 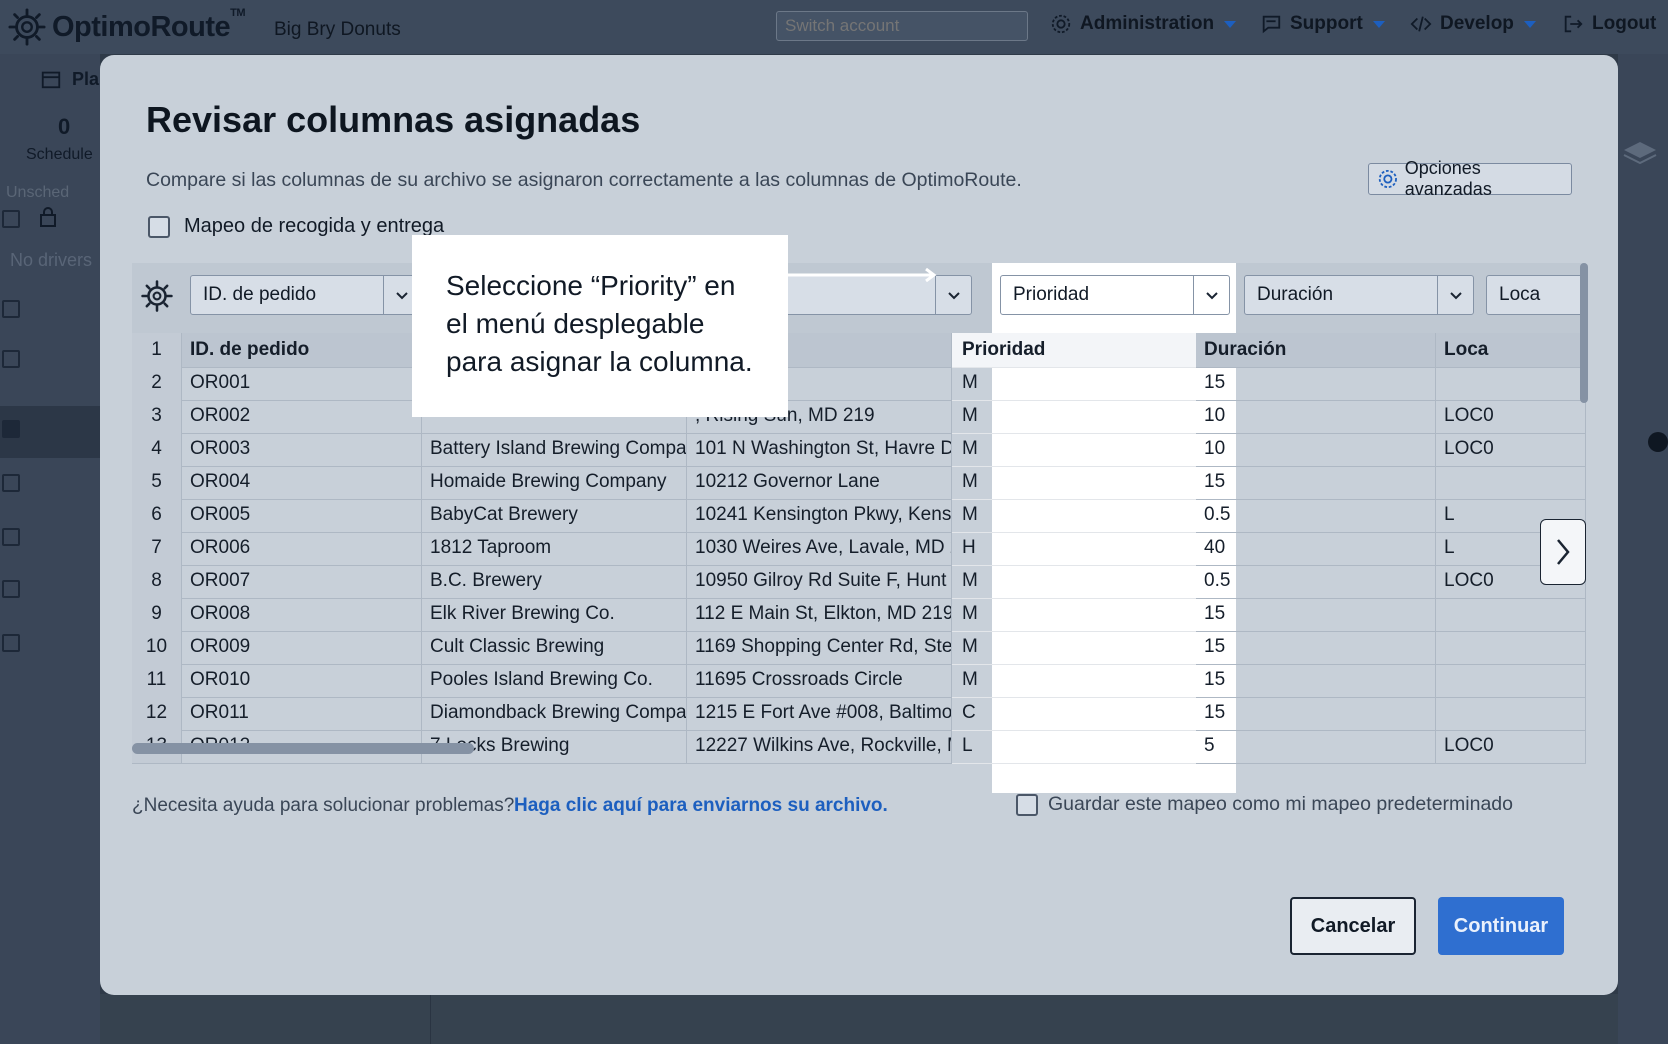 I want to click on arrow-right-icon, so click(x=862, y=275).